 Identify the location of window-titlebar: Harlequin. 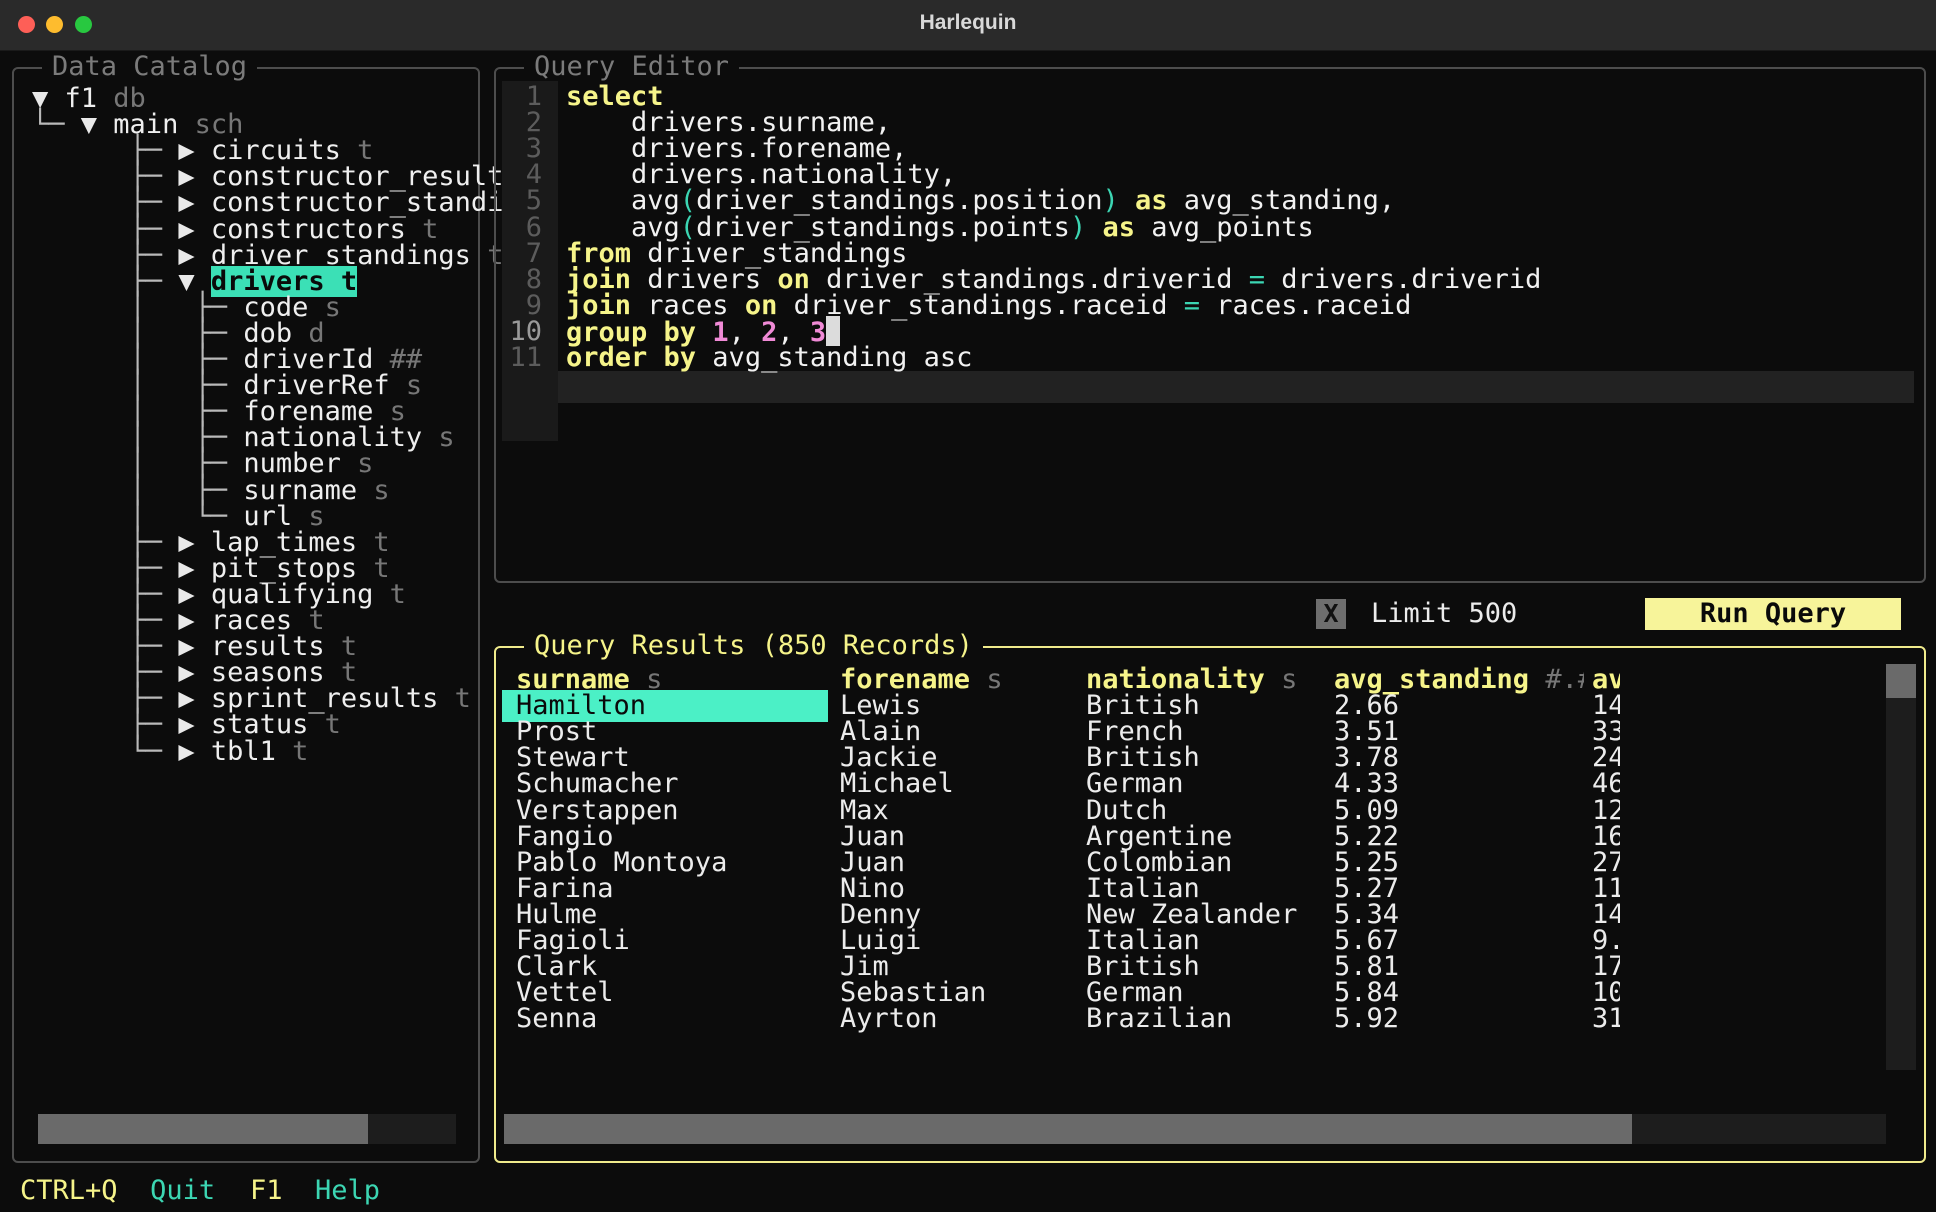
(968, 25).